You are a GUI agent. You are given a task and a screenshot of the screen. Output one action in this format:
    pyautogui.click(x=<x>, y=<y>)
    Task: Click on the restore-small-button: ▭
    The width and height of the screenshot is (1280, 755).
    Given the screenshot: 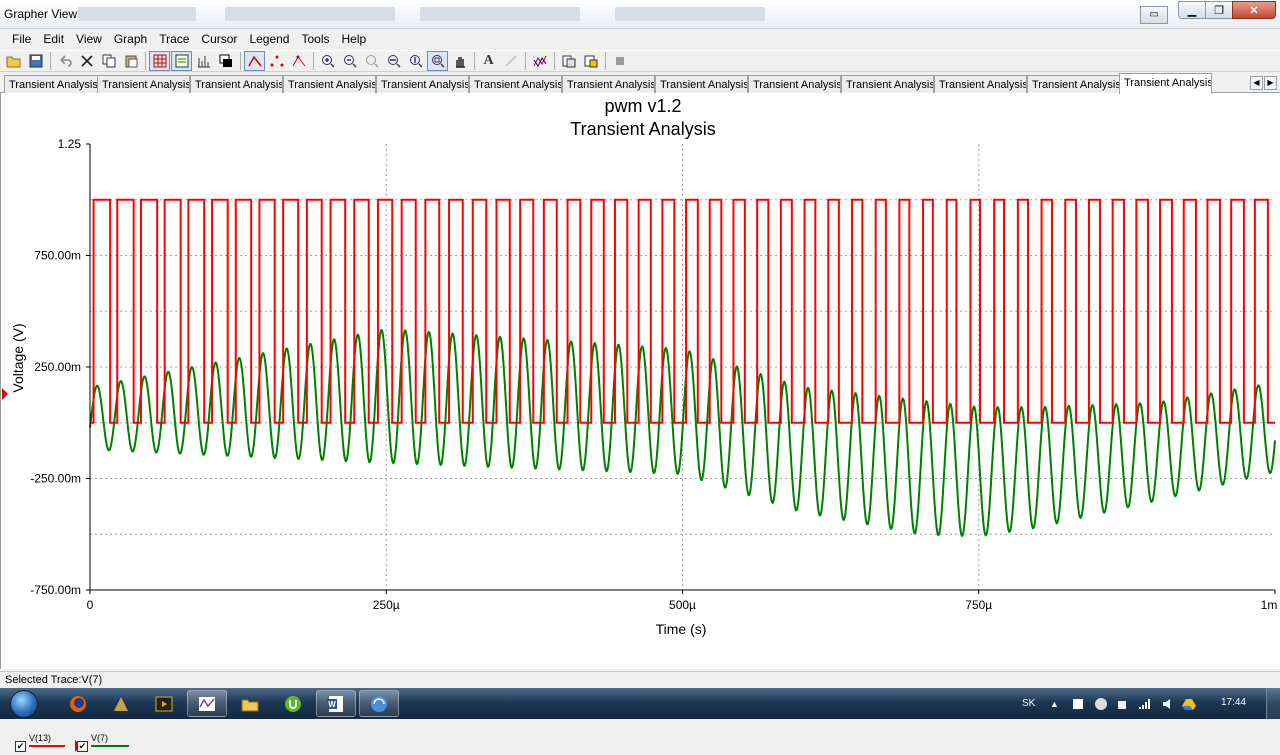 What is the action you would take?
    pyautogui.click(x=1154, y=15)
    